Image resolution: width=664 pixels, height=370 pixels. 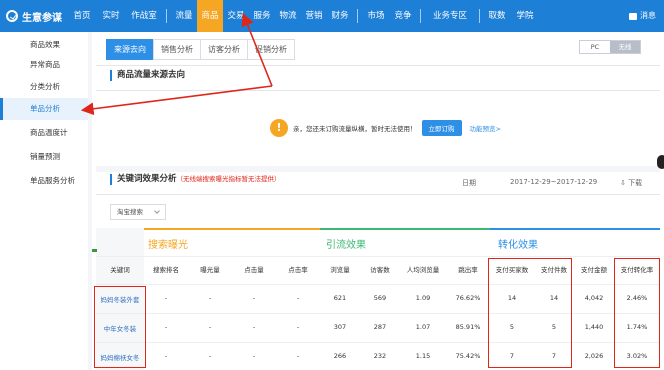 What do you see at coordinates (450, 16) in the screenshot?
I see `nav-business-zone: 业务专区` at bounding box center [450, 16].